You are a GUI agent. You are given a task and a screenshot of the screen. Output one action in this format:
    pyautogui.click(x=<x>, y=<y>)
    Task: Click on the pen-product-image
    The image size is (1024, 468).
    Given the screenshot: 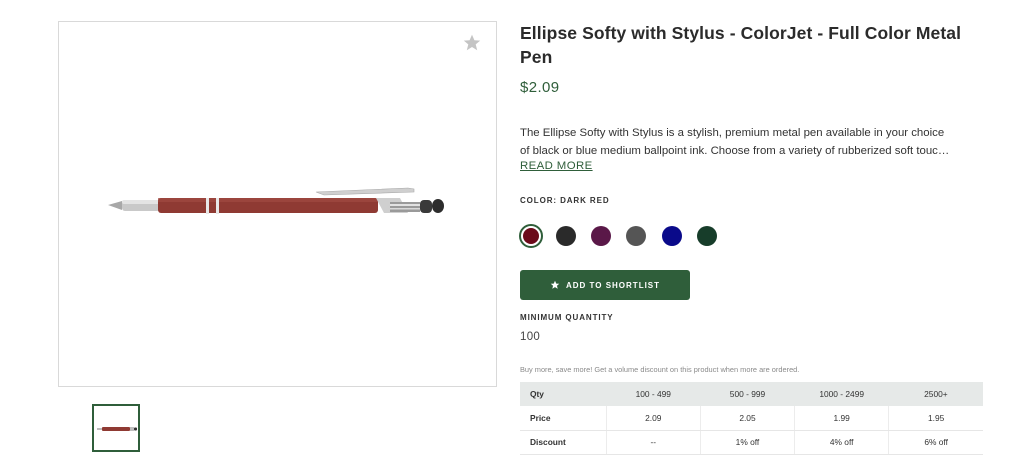 What is the action you would take?
    pyautogui.click(x=276, y=200)
    